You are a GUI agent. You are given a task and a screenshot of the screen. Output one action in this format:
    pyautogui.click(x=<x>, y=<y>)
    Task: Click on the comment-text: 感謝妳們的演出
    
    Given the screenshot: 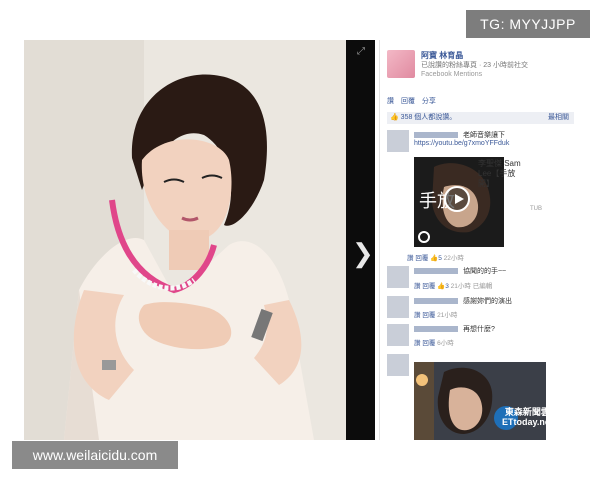 What is the action you would take?
    pyautogui.click(x=463, y=301)
    